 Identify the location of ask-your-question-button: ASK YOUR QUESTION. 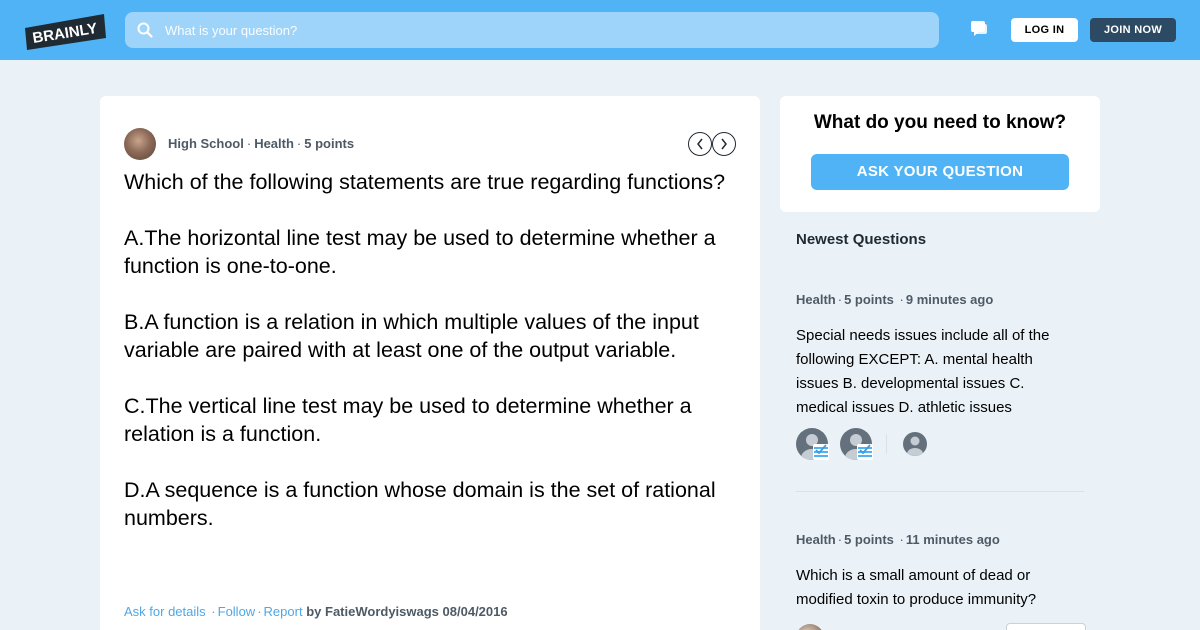
(940, 172).